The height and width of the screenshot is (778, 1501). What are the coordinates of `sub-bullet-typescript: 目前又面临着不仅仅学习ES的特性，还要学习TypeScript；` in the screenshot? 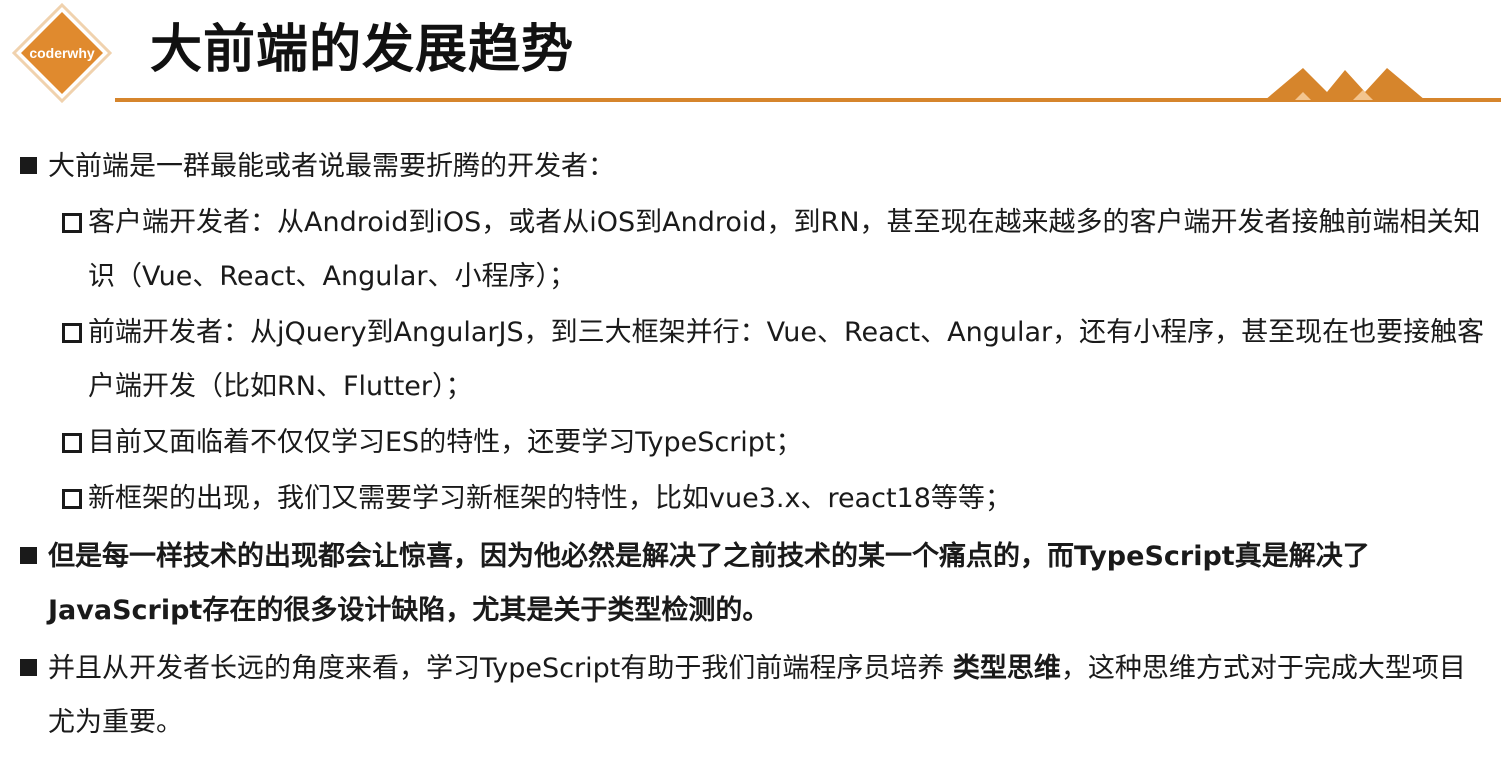 It's located at (755, 443).